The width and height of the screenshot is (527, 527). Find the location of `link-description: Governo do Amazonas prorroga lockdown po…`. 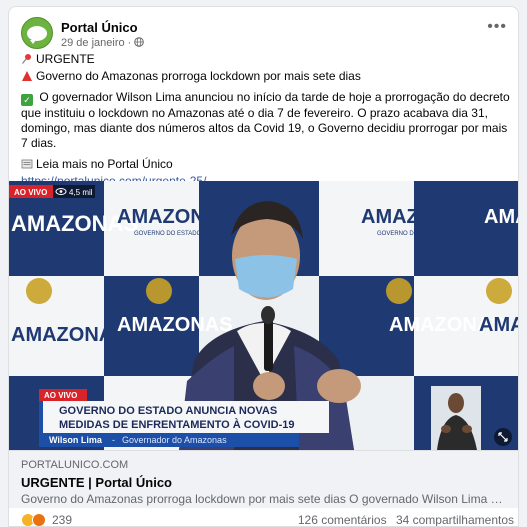

link-description: Governo do Amazonas prorroga lockdown po… is located at coordinates (264, 499).